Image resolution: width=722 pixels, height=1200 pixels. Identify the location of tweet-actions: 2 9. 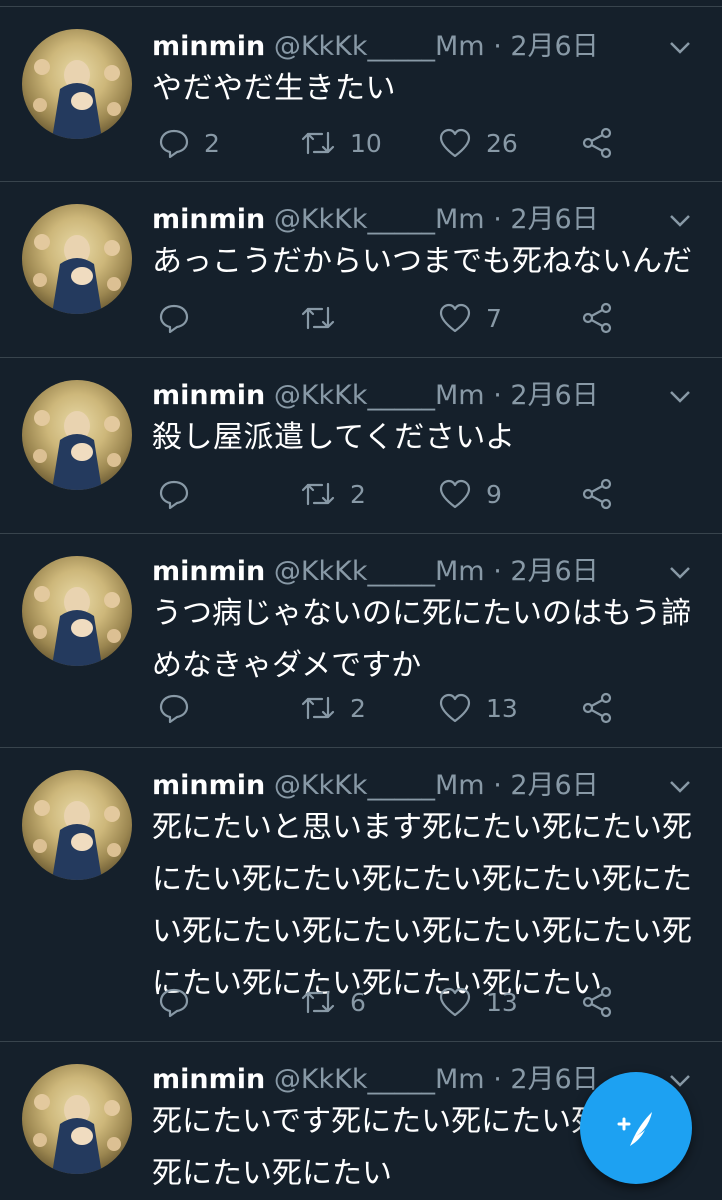
(426, 494).